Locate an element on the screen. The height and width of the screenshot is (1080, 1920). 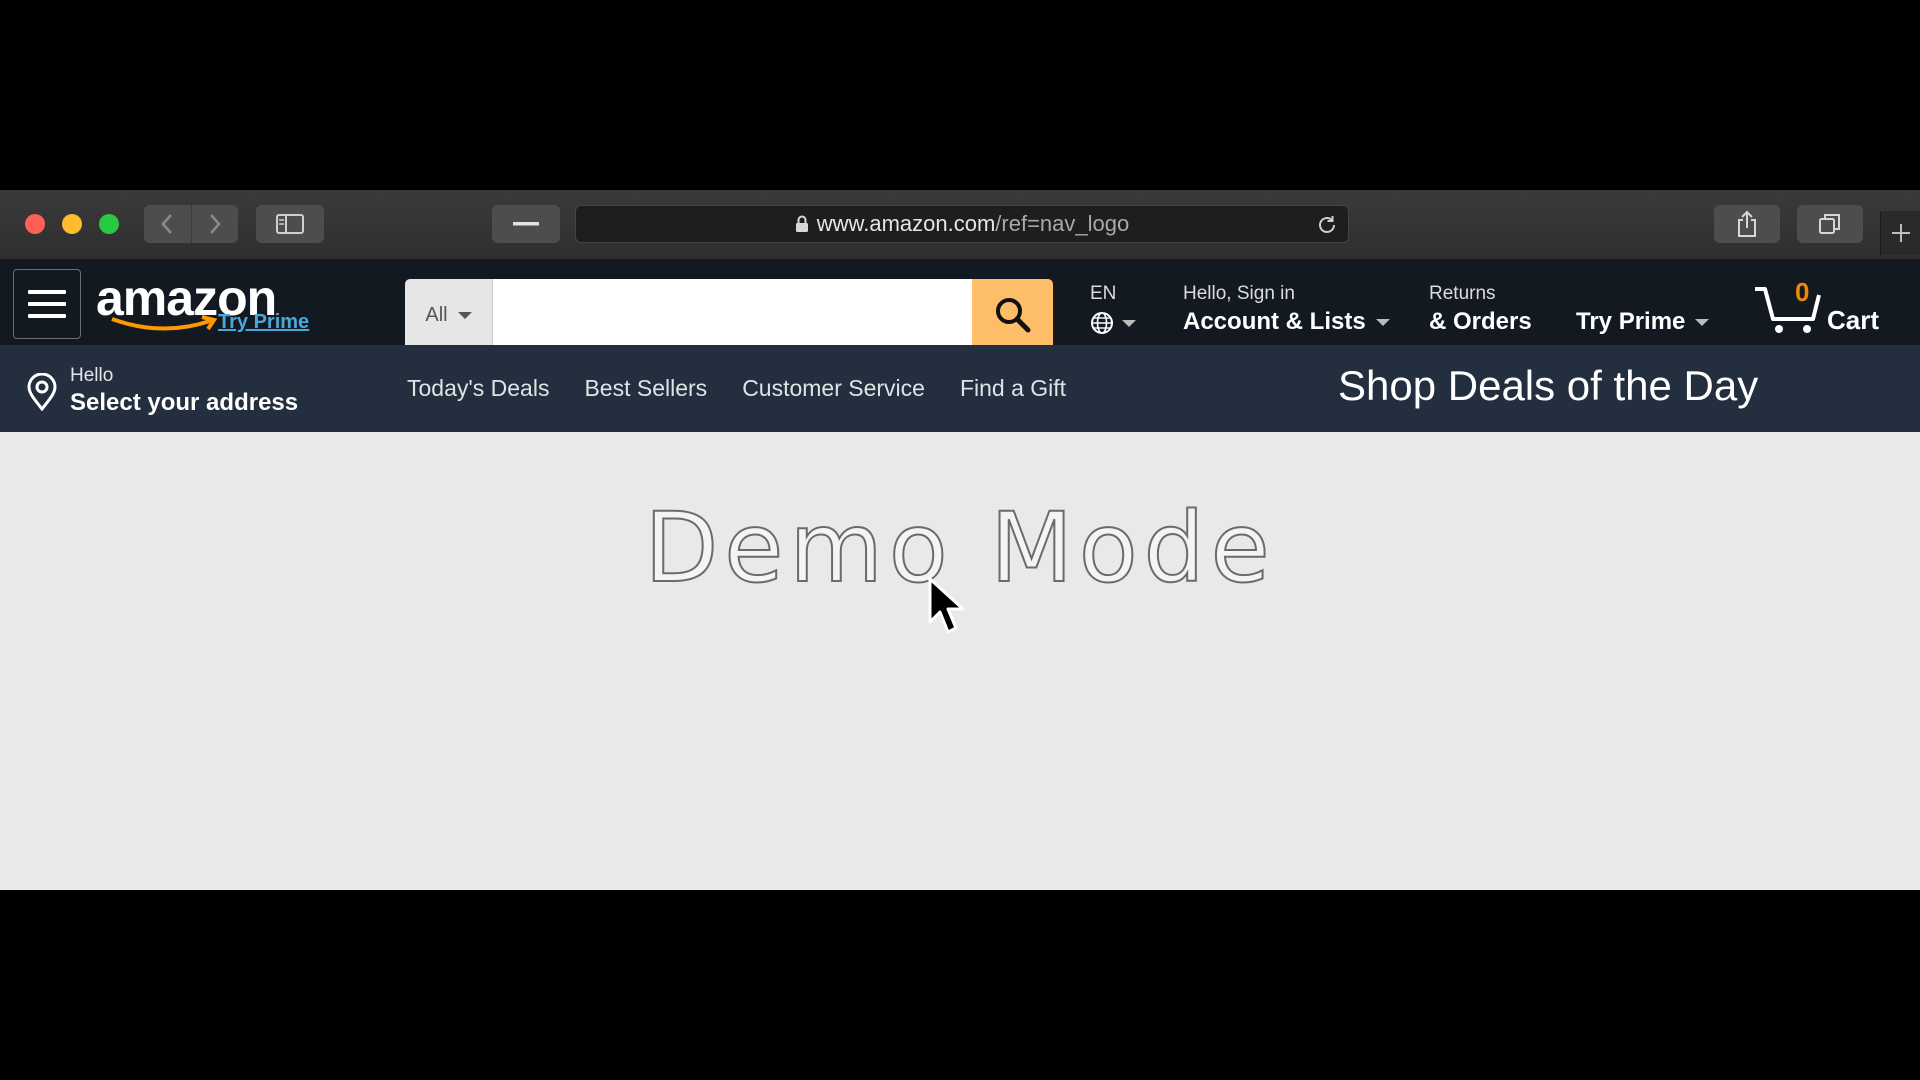
sidebar-button is located at coordinates (290, 224).